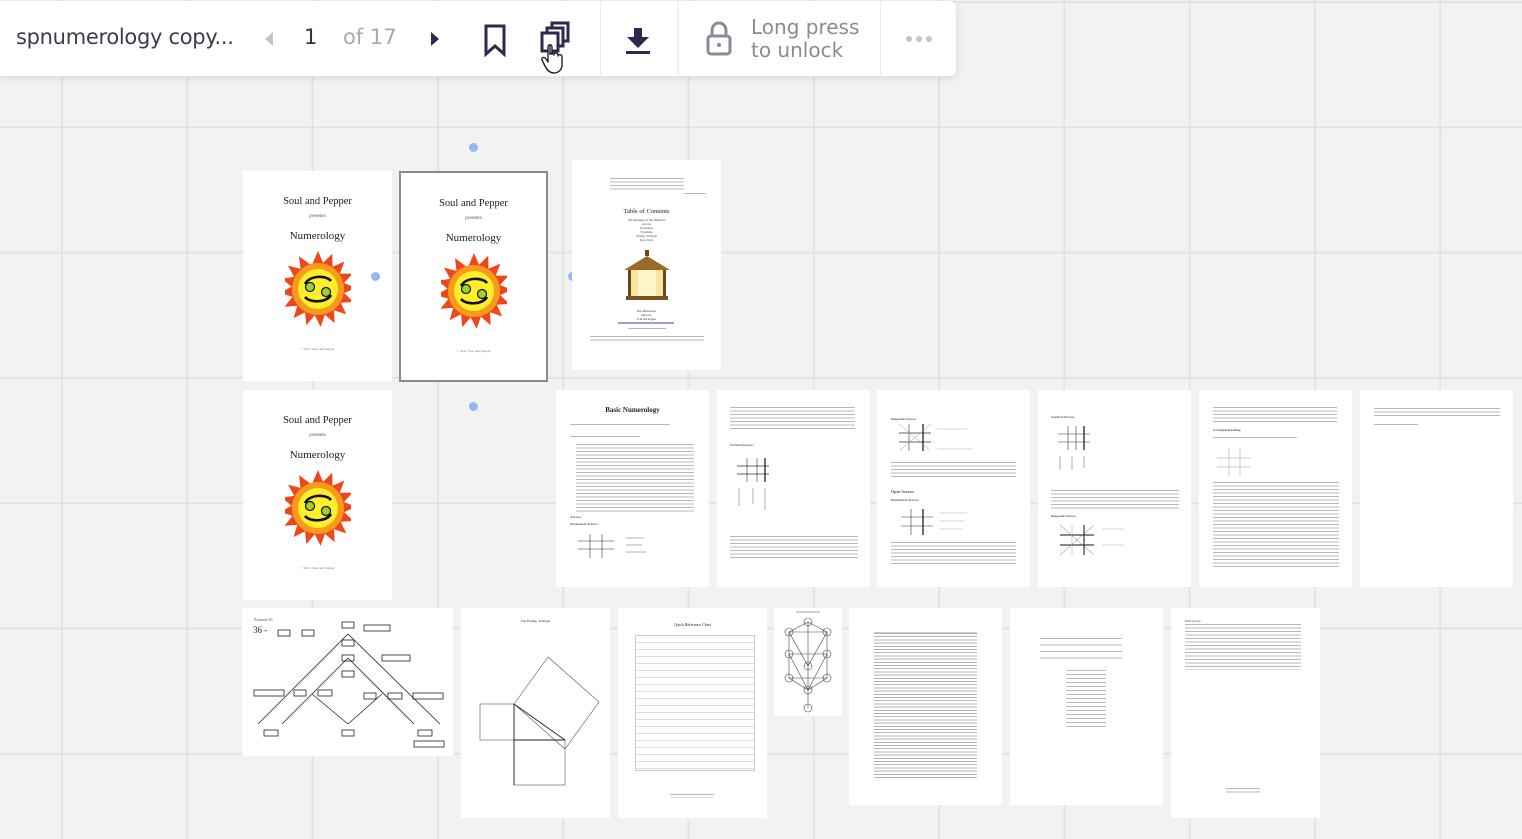 This screenshot has width=1522, height=839. Describe the element at coordinates (695, 703) in the screenshot. I see `reference-table` at that location.